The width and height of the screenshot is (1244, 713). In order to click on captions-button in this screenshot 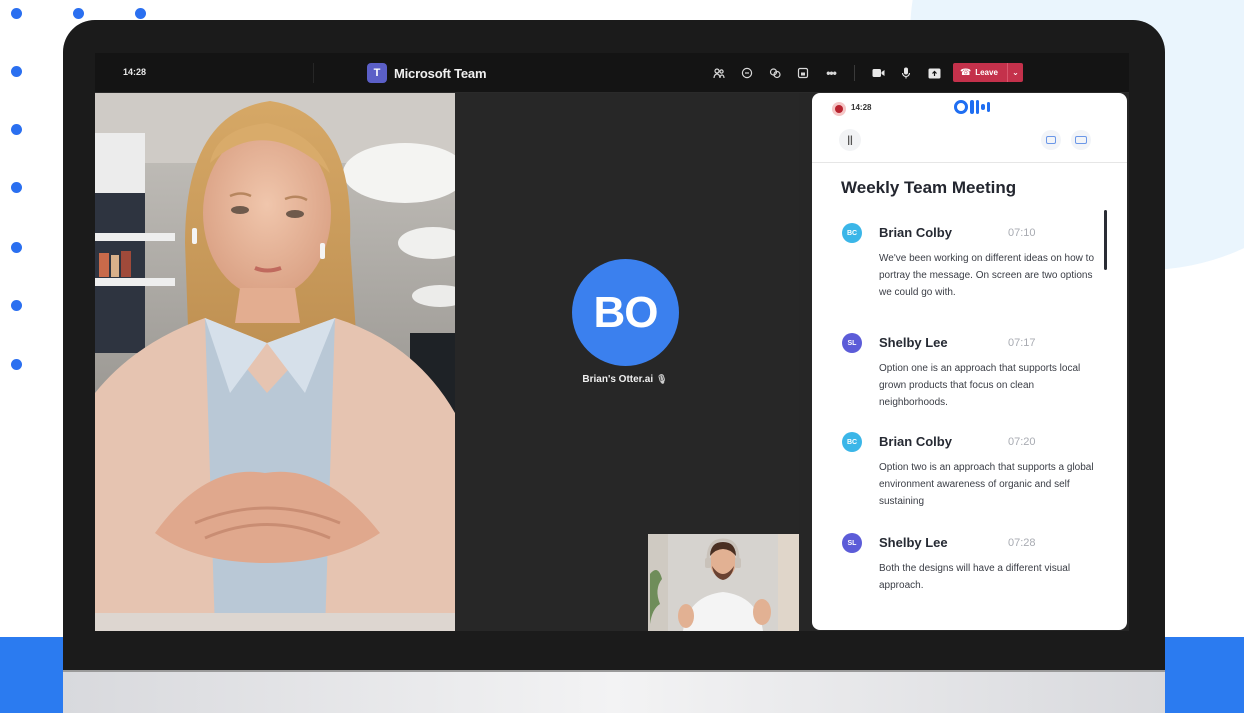, I will do `click(1081, 140)`.